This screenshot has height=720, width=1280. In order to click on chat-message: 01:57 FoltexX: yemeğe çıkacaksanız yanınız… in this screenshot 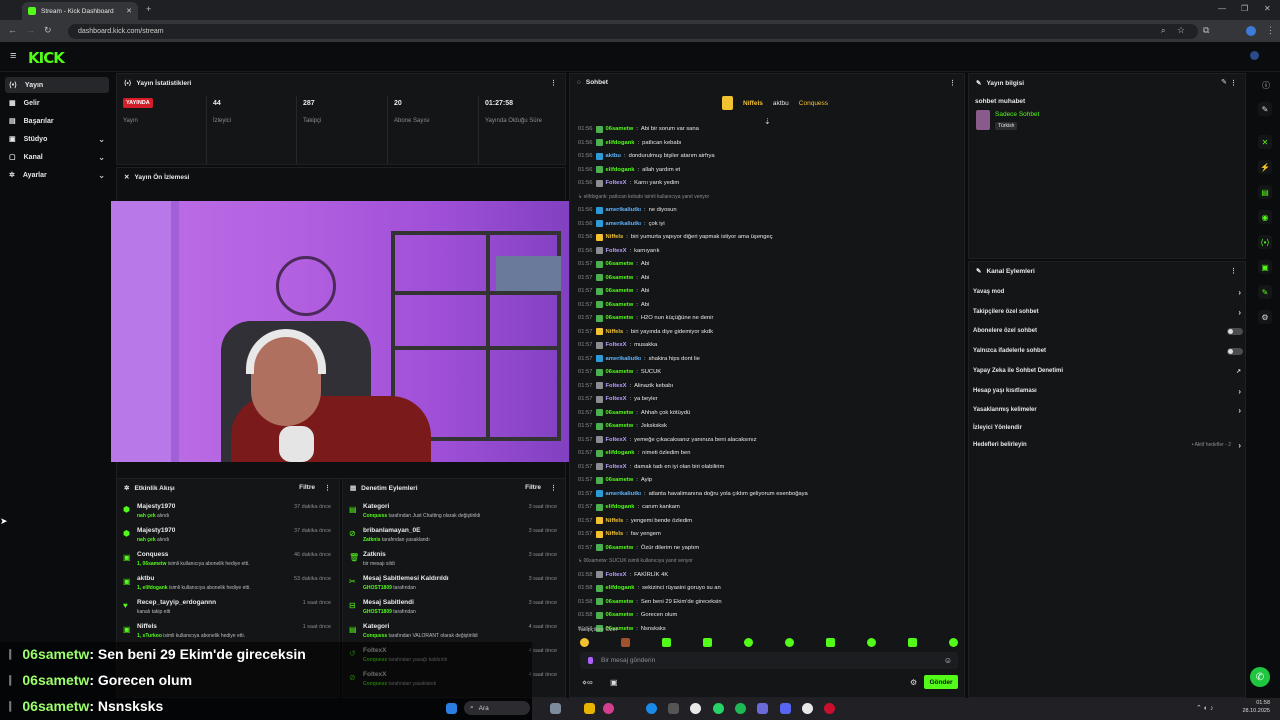, I will do `click(667, 440)`.